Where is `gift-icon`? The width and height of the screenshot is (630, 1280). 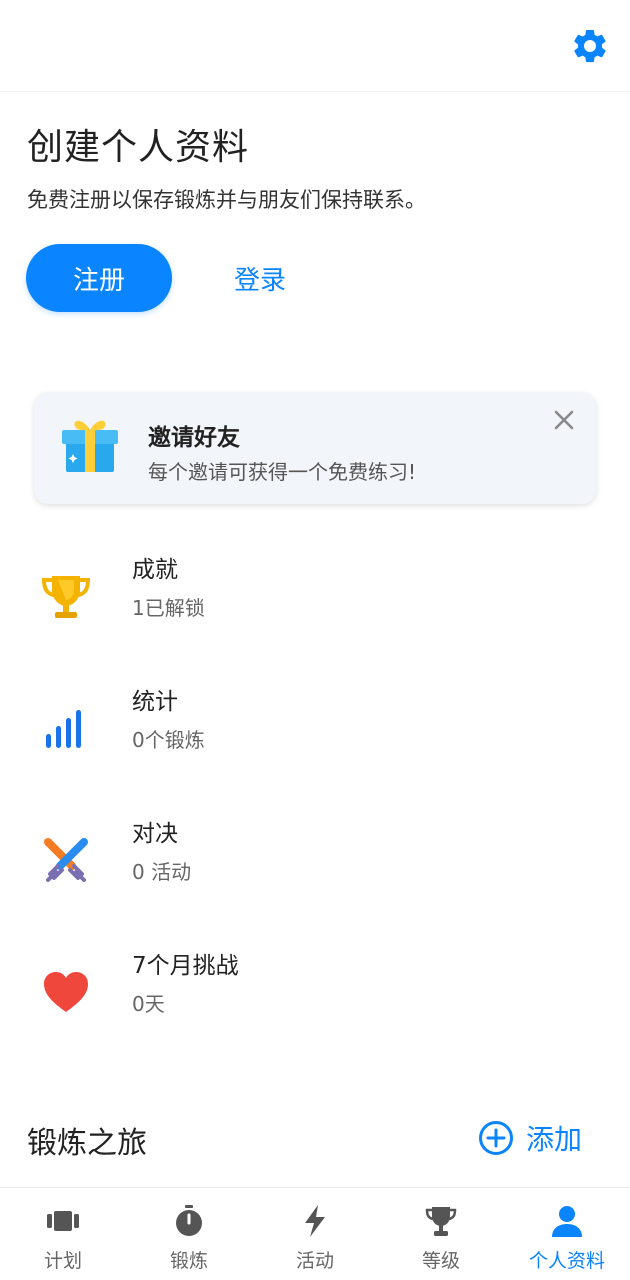 gift-icon is located at coordinates (90, 446).